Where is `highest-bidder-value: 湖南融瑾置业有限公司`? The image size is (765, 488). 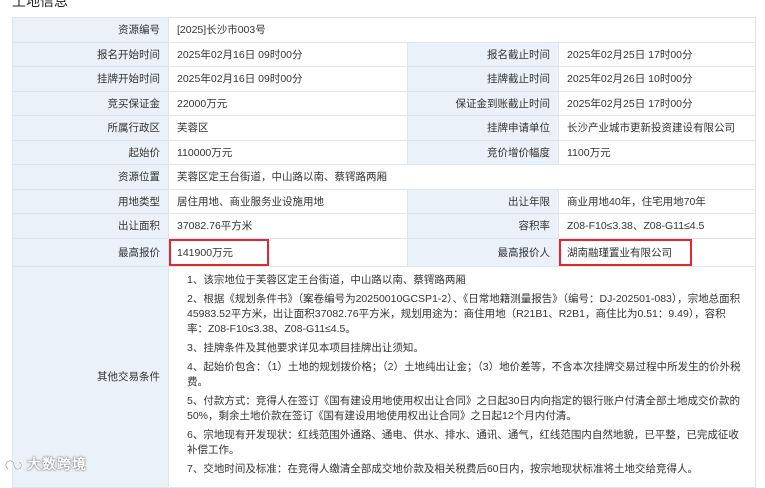
highest-bidder-value: 湖南融瑾置业有限公司 is located at coordinates (625, 252).